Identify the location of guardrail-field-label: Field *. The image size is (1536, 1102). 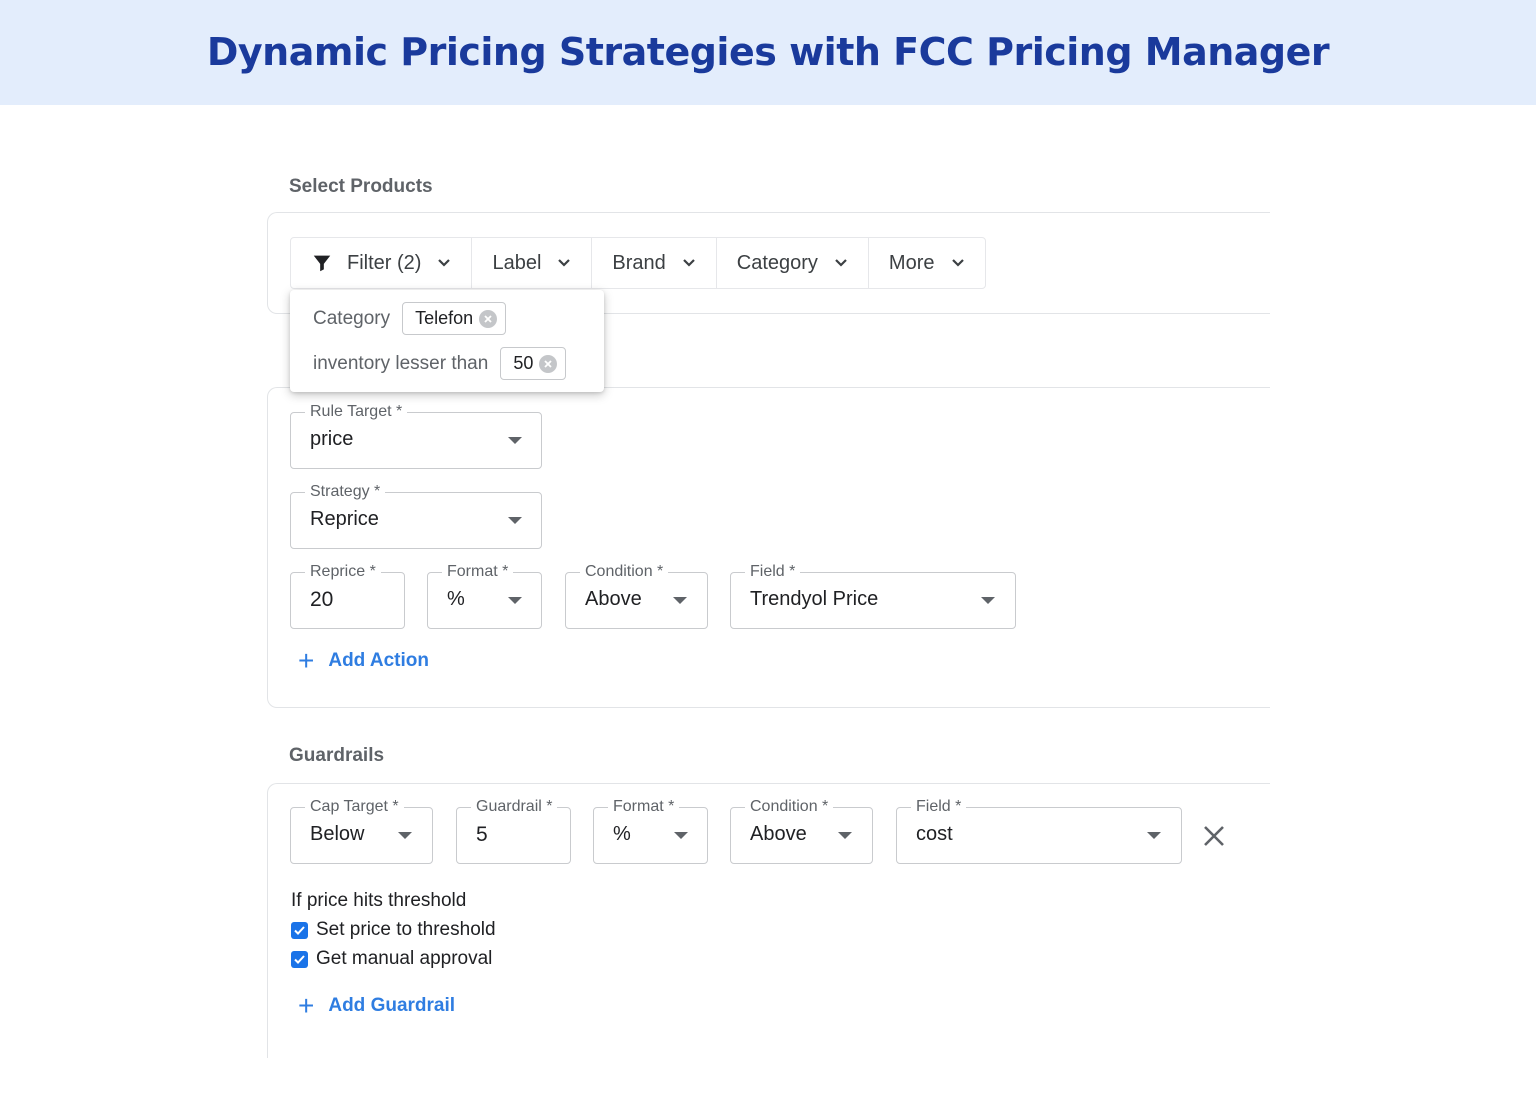
(939, 807).